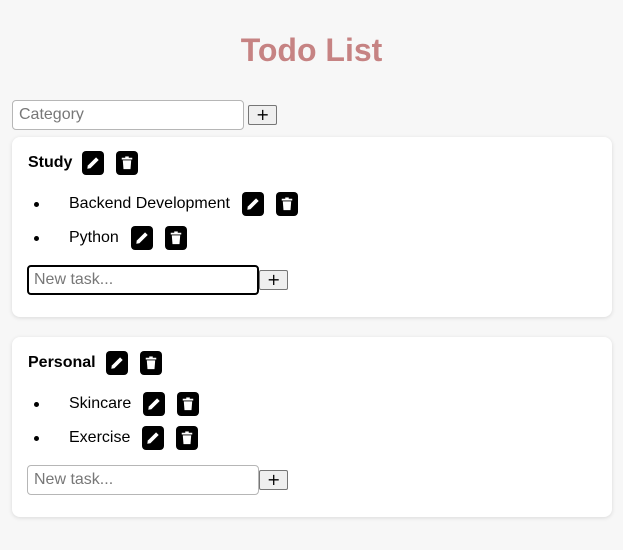  I want to click on task-list: Backend Development Python, so click(172, 221).